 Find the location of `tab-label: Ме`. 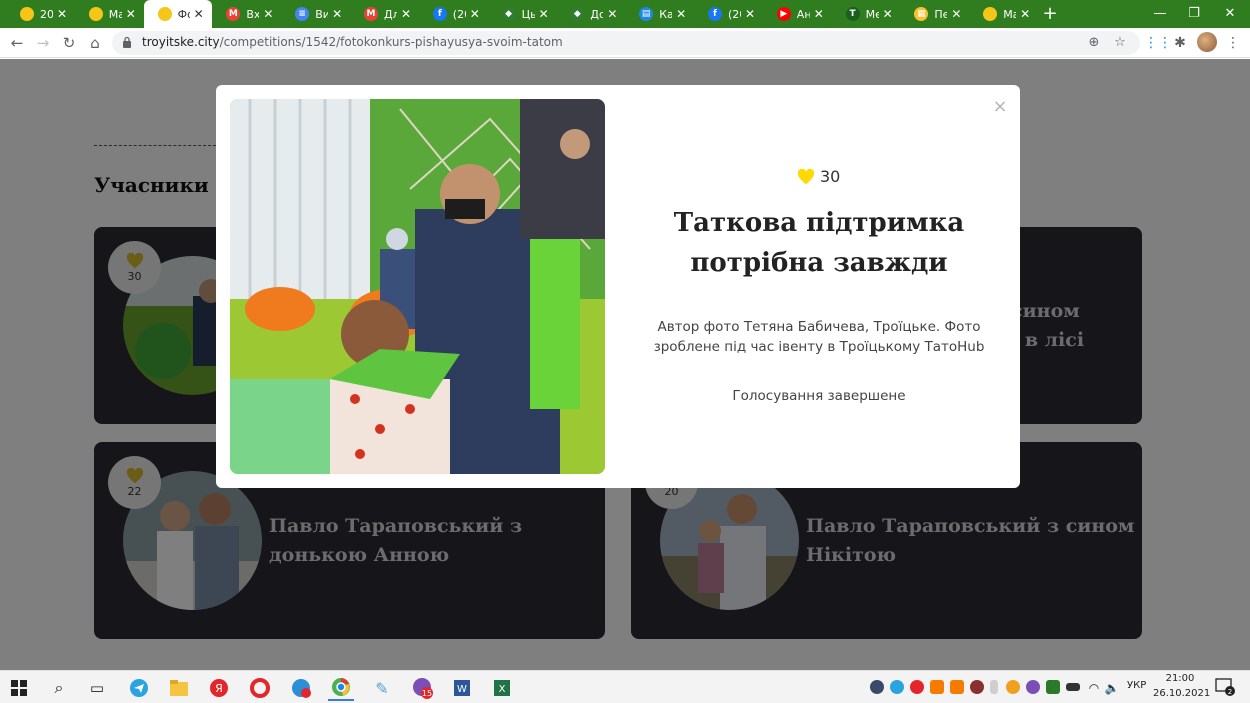

tab-label: Ме is located at coordinates (872, 14).